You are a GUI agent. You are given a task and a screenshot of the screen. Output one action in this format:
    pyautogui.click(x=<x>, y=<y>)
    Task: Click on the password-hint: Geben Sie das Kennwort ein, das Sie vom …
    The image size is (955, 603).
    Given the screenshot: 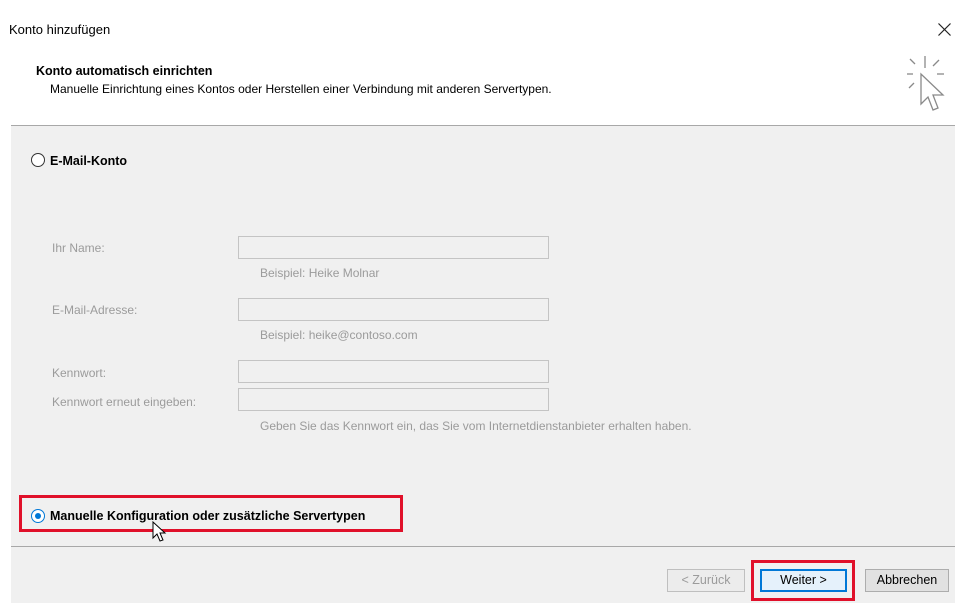 What is the action you would take?
    pyautogui.click(x=476, y=426)
    